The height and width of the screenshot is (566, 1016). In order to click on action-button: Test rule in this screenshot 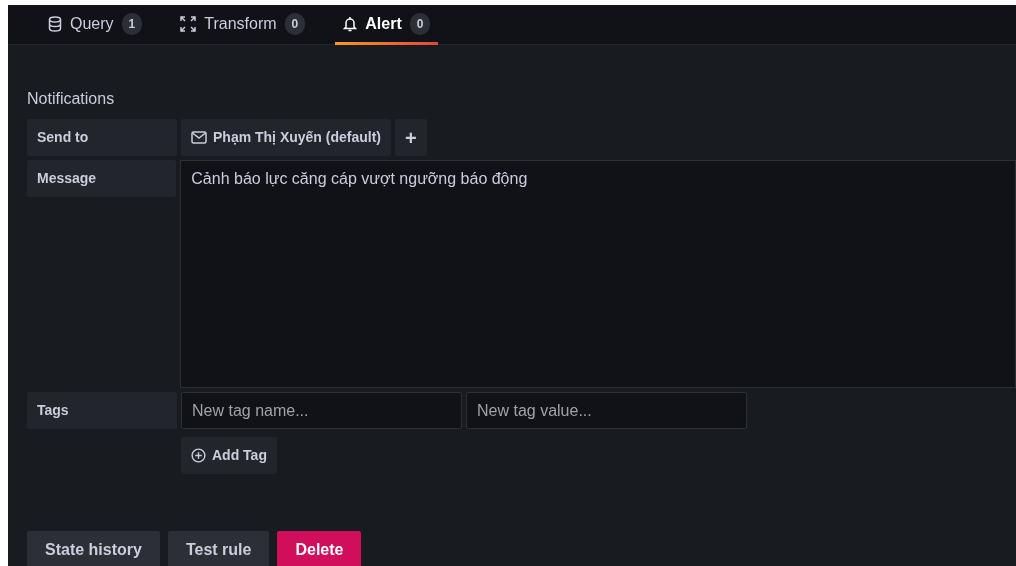, I will do `click(218, 548)`.